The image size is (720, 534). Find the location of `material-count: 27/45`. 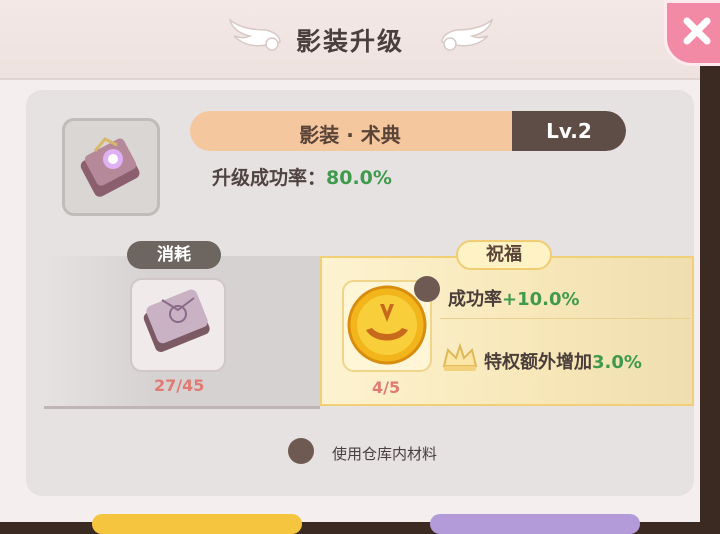

material-count: 27/45 is located at coordinates (179, 385).